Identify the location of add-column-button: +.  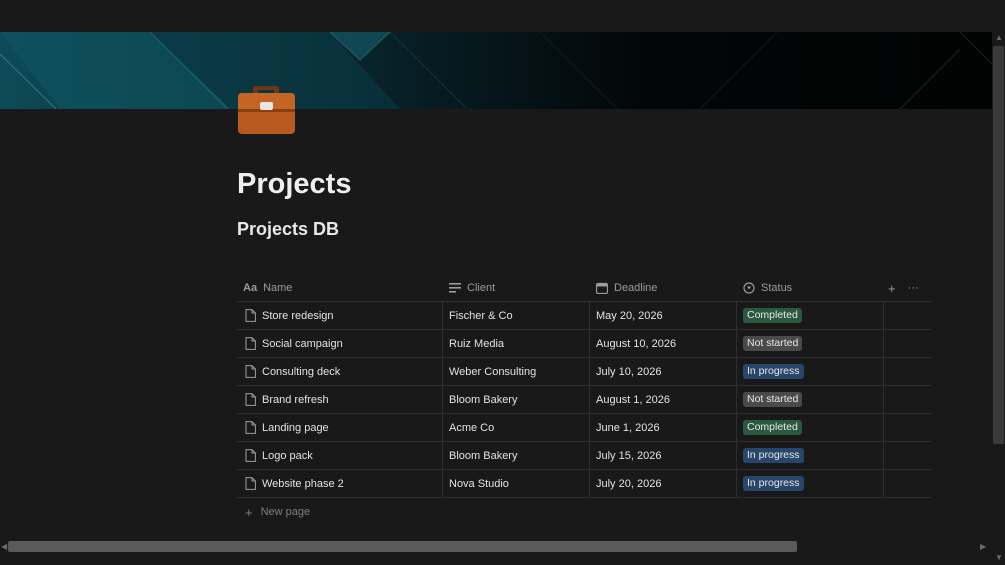
(892, 288).